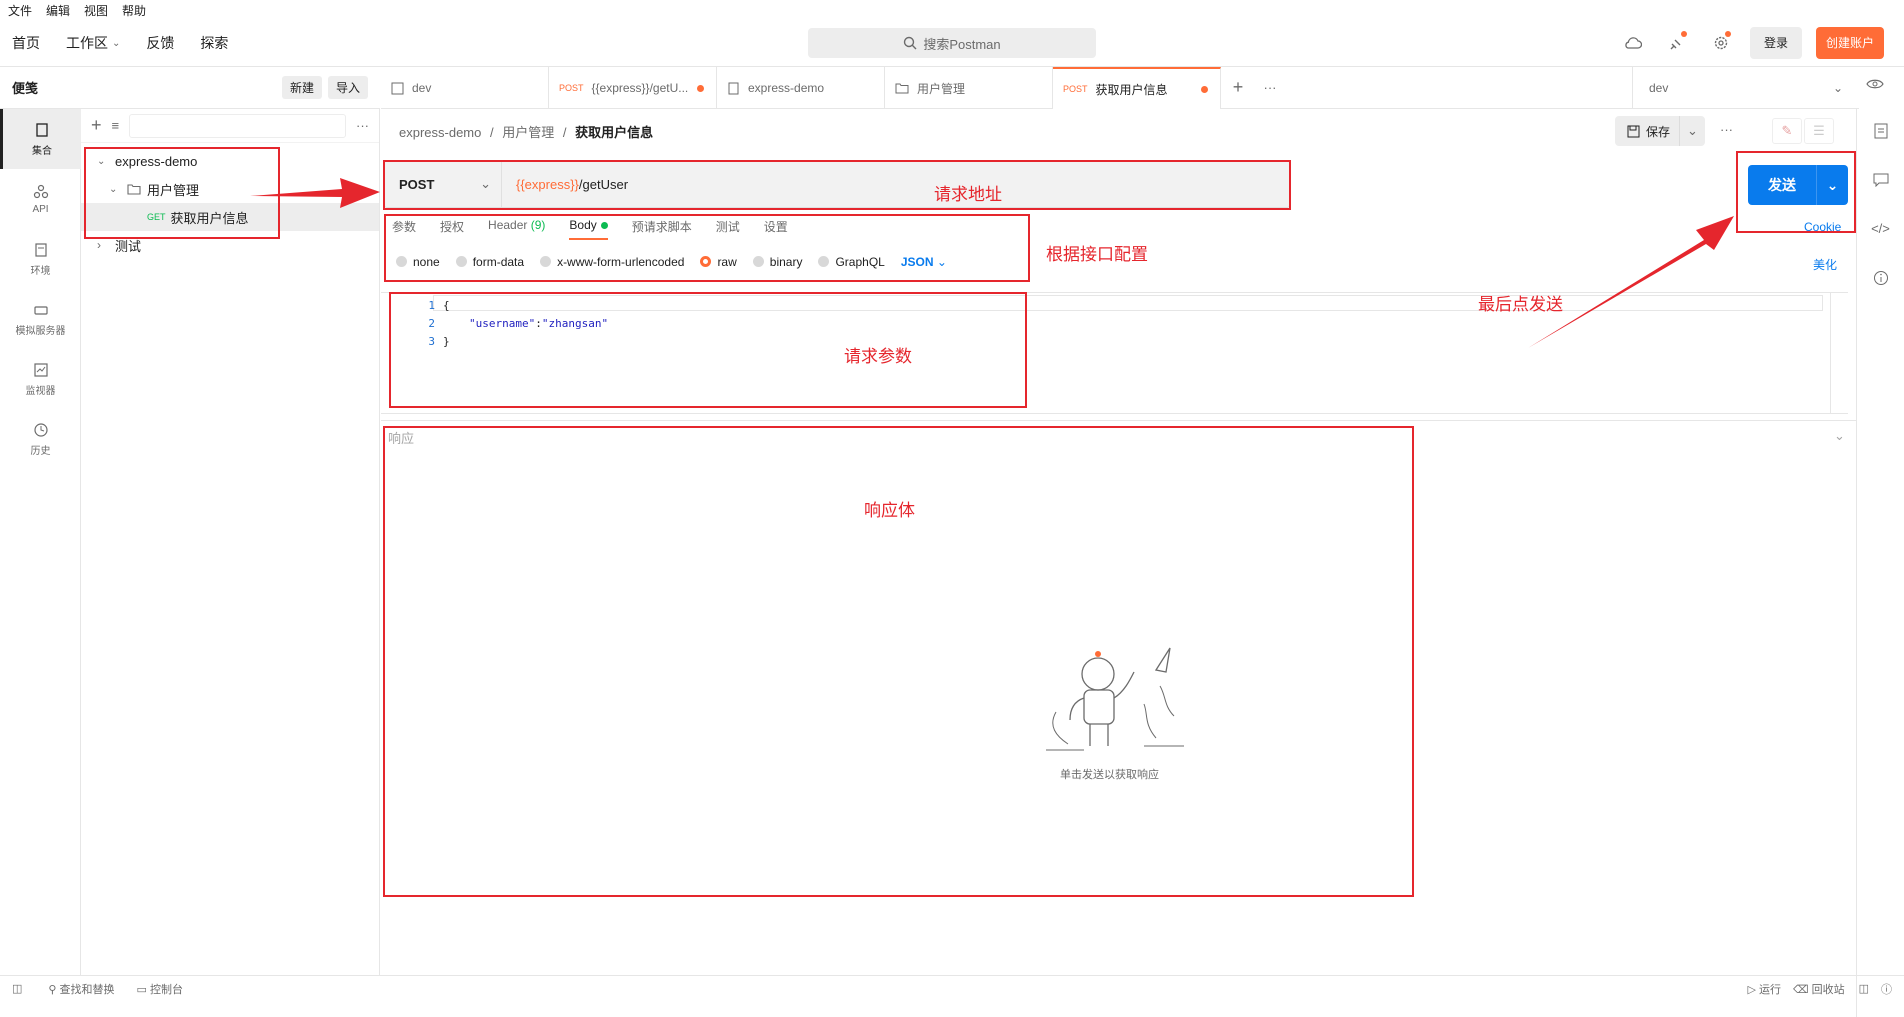 The image size is (1904, 1017). I want to click on cloud-sync-icon, so click(1633, 43).